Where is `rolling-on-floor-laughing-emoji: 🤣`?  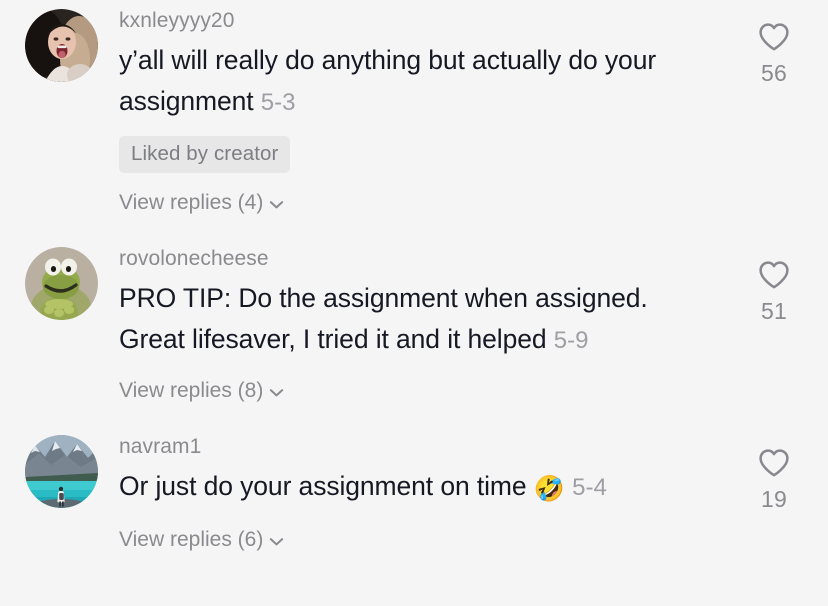
rolling-on-floor-laughing-emoji: 🤣 is located at coordinates (549, 489).